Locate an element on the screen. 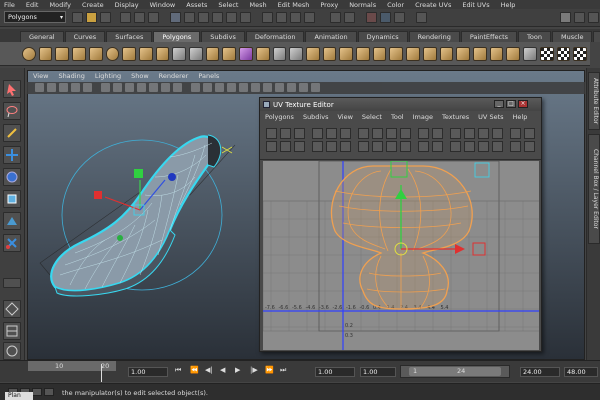  cylindrical-mapping-icon is located at coordinates (479, 53).